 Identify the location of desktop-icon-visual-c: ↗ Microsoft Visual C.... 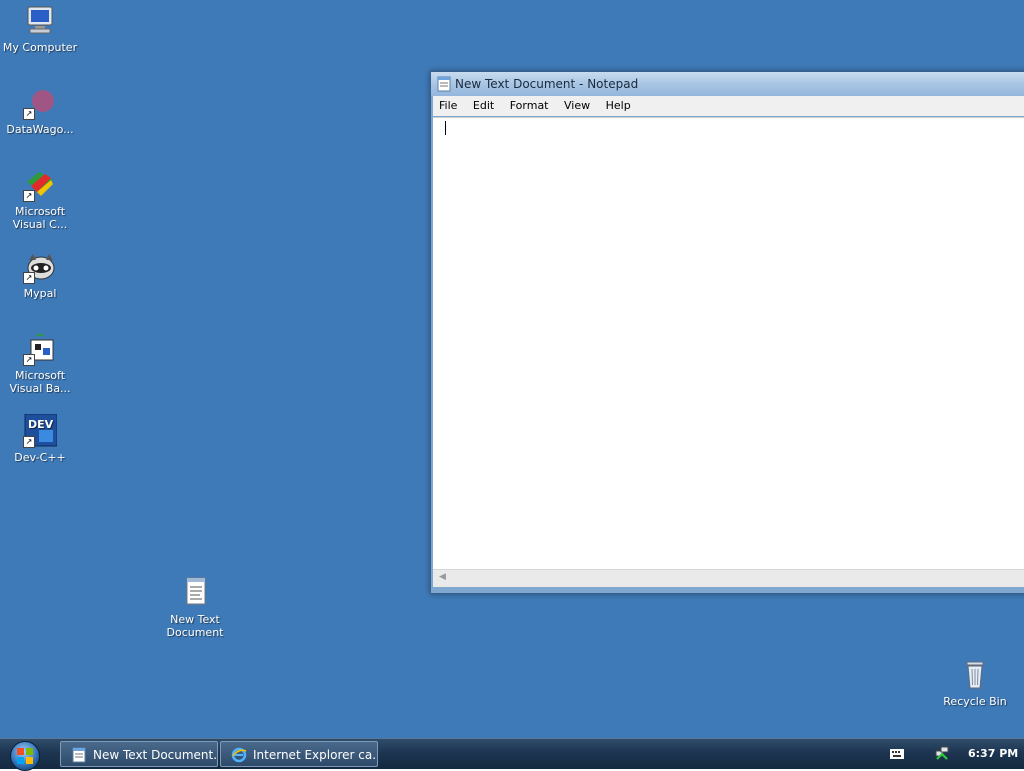
(40, 199).